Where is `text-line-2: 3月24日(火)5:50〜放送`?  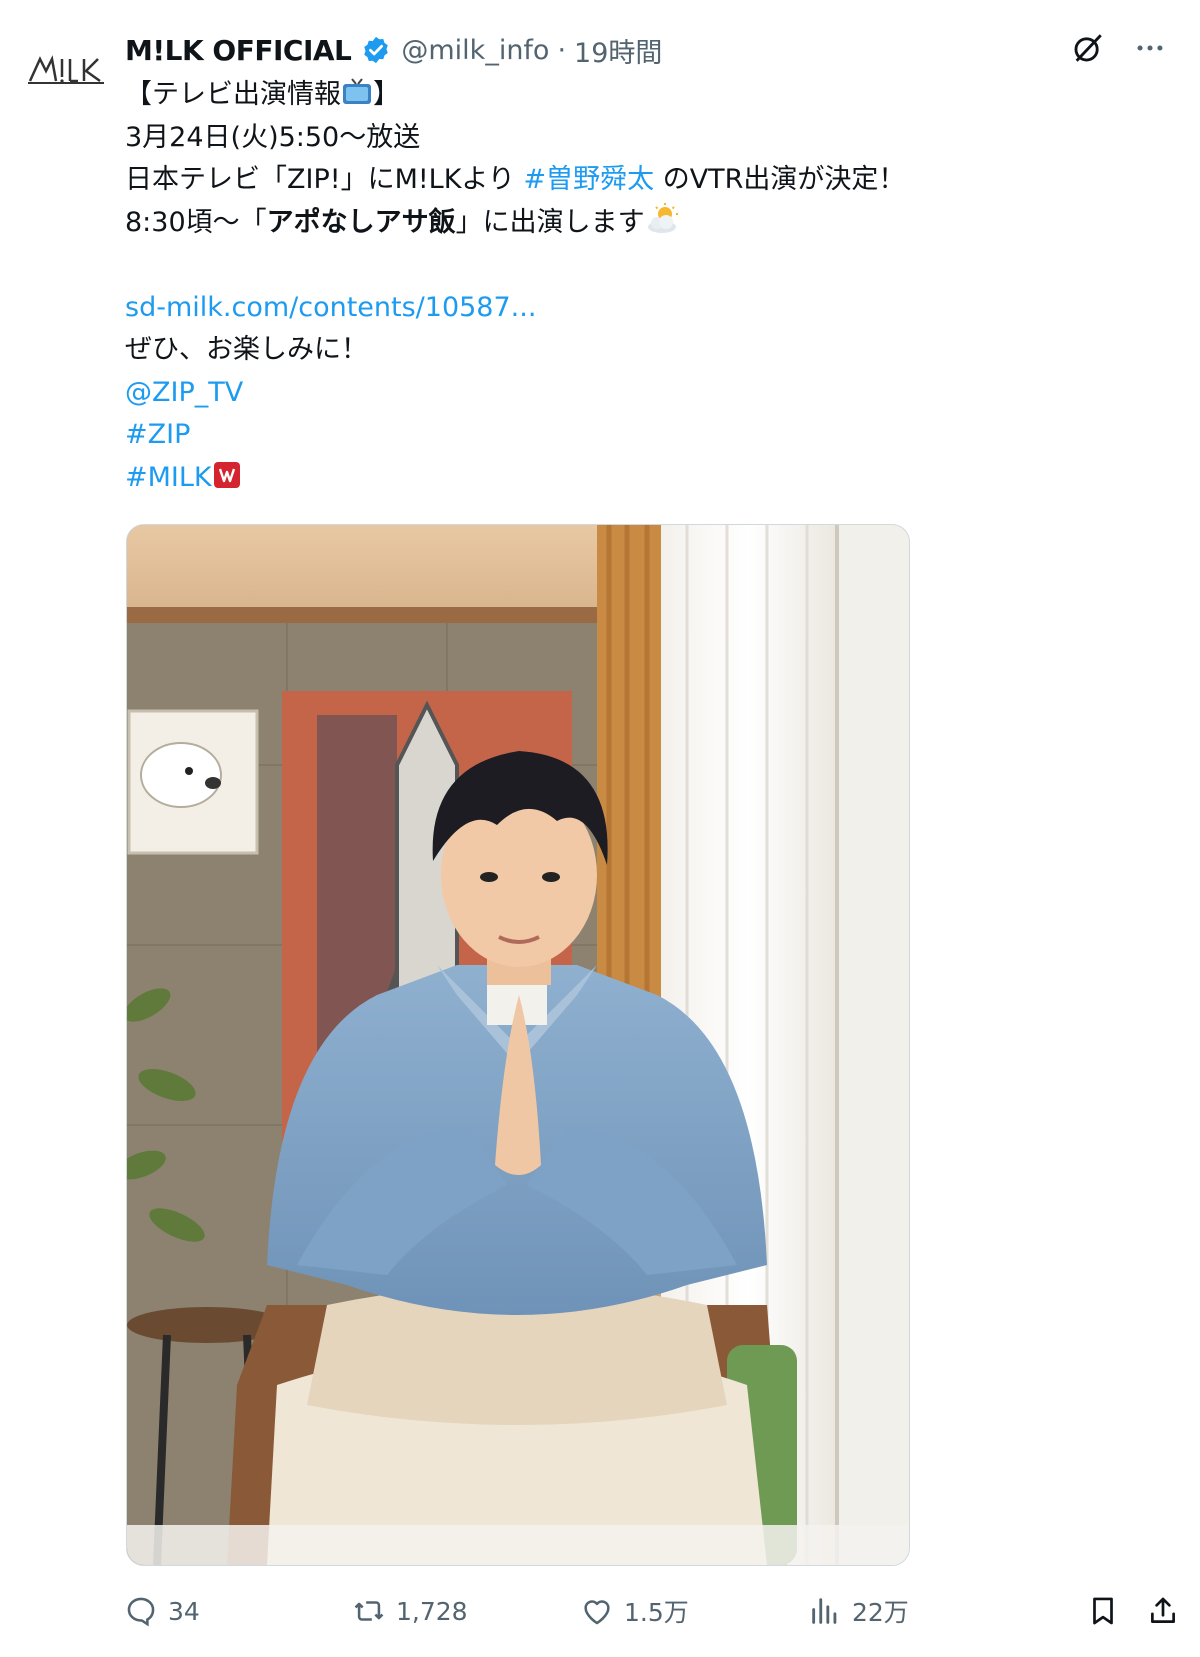 text-line-2: 3月24日(火)5:50〜放送 is located at coordinates (273, 137).